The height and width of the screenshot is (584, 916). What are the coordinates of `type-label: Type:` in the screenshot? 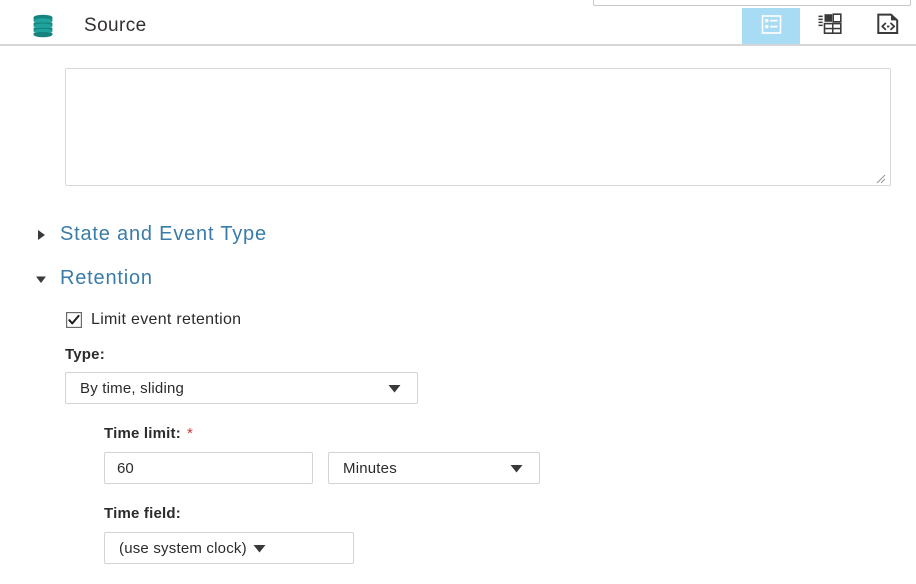 It's located at (85, 354).